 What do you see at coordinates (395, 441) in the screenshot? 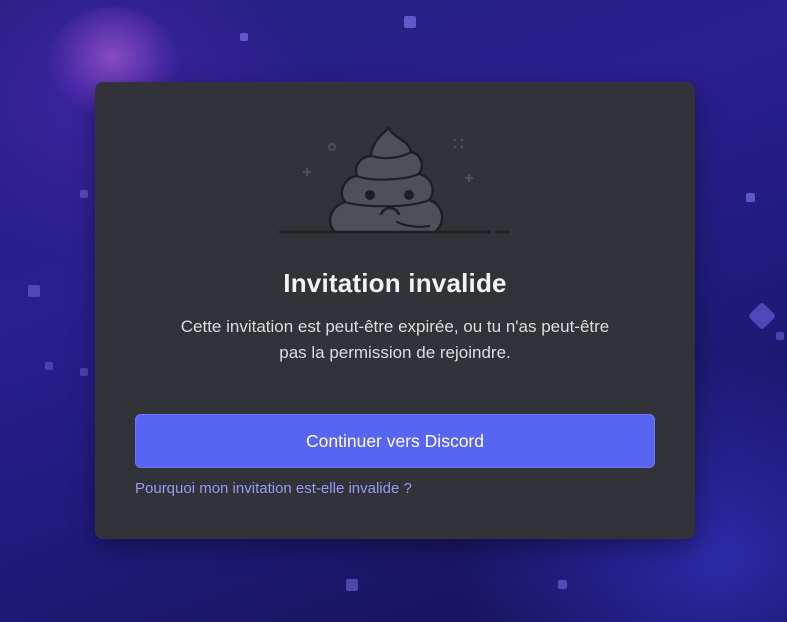
I see `continue-to-discord-button: Continuer vers Discord` at bounding box center [395, 441].